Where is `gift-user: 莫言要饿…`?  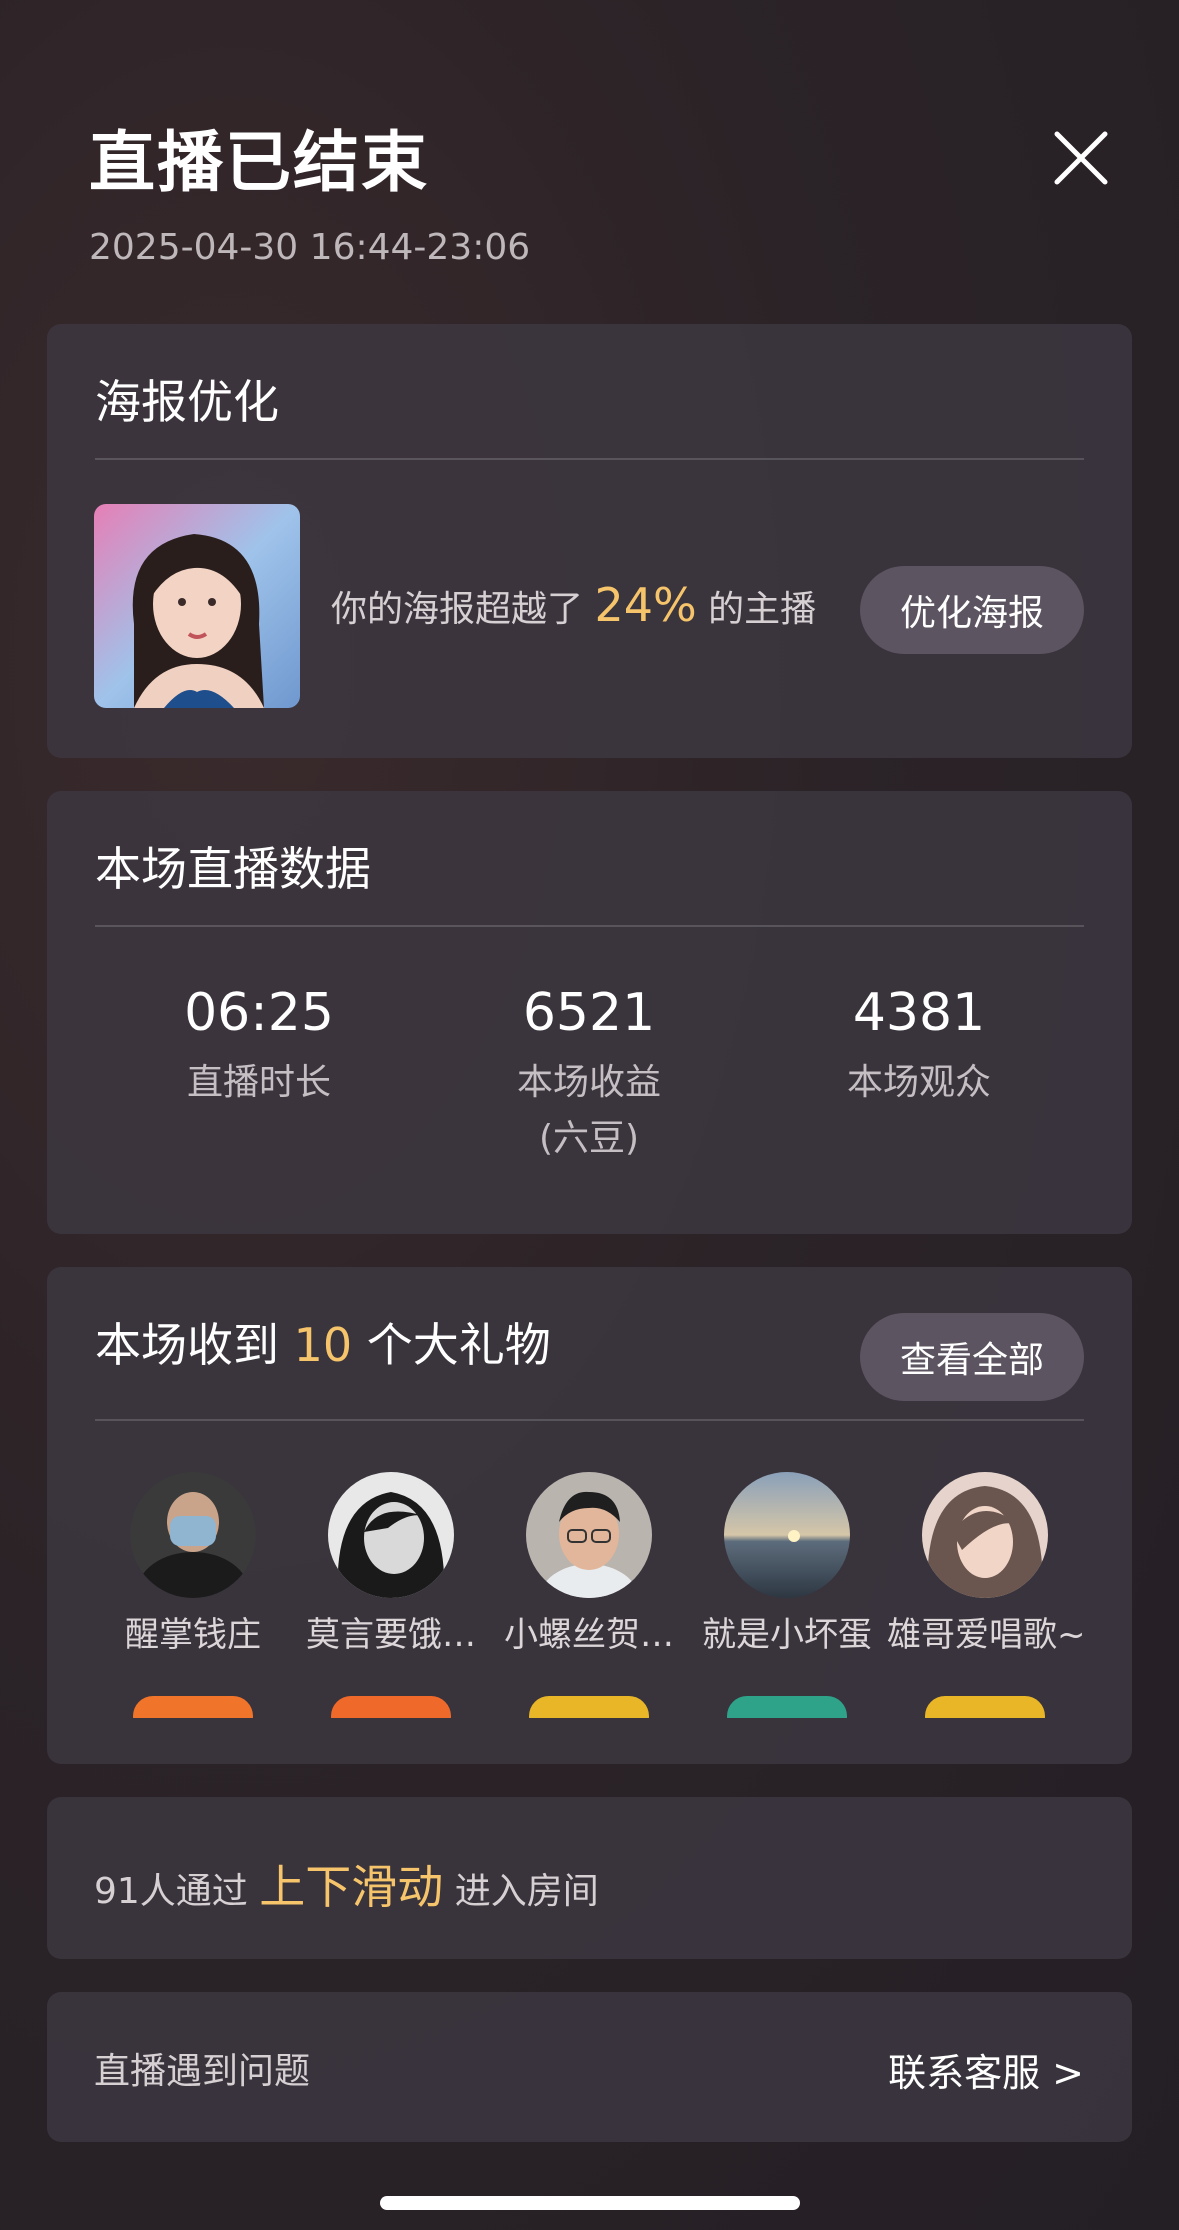
gift-user: 莫言要饿… is located at coordinates (391, 1595).